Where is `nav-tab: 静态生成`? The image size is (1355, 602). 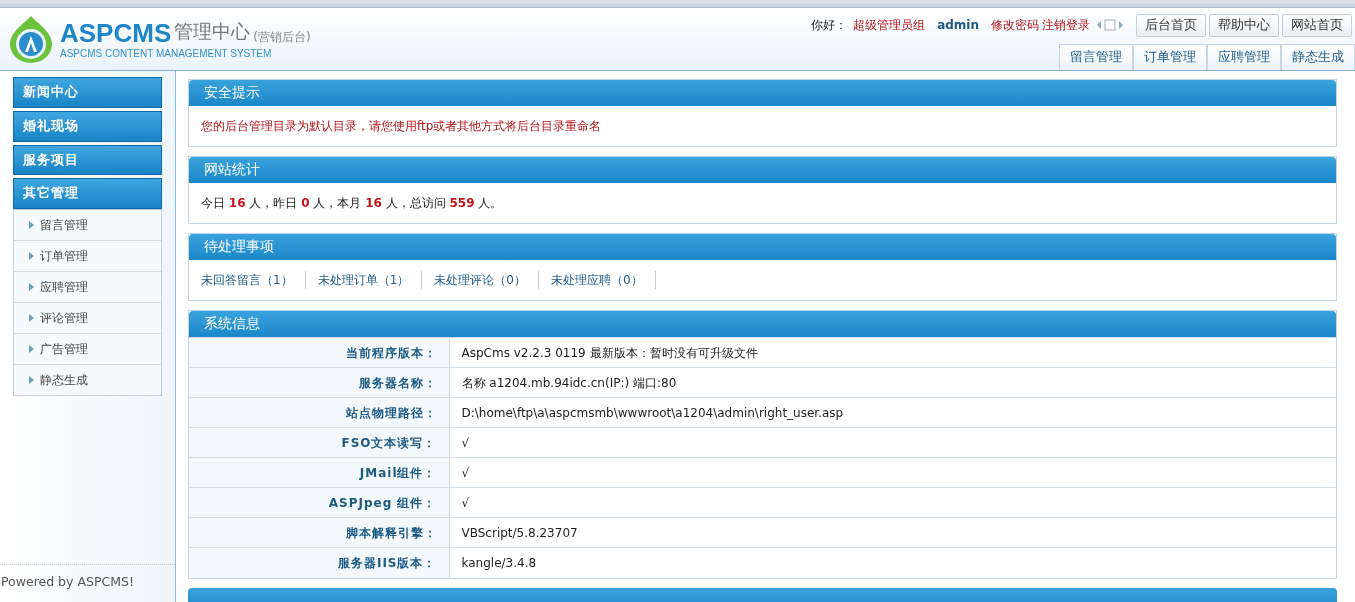 nav-tab: 静态生成 is located at coordinates (1318, 57).